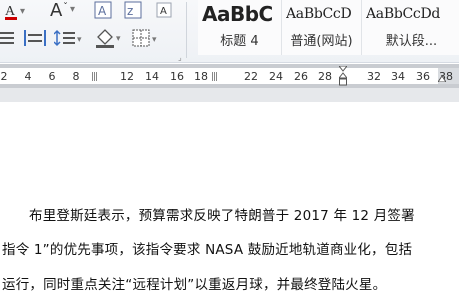 This screenshot has height=297, width=459. Describe the element at coordinates (301, 76) in the screenshot. I see `ruler-tick-label: 26` at that location.